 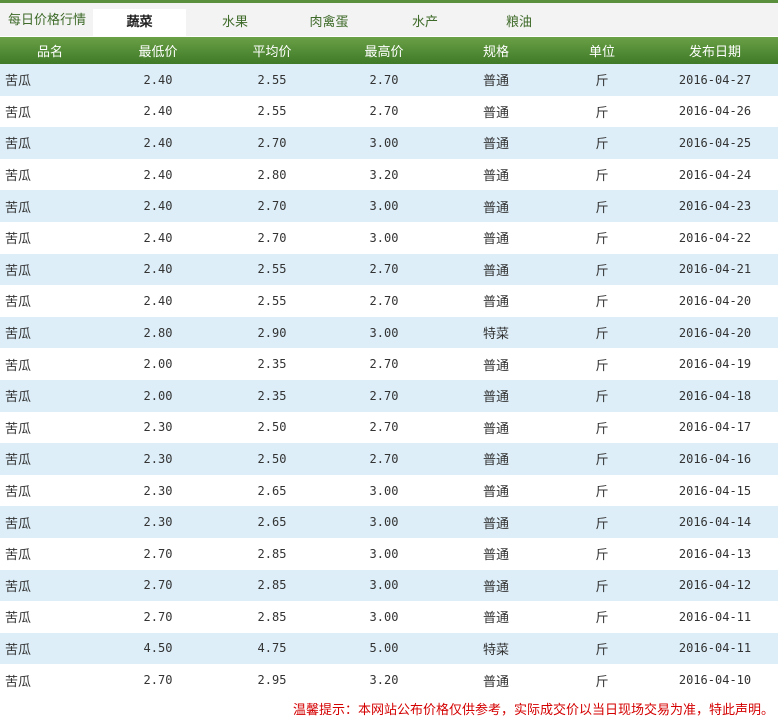 I want to click on table-row: 苦瓜 2.70 2.85 3.00 普通斤 2016-04-11, so click(x=389, y=617).